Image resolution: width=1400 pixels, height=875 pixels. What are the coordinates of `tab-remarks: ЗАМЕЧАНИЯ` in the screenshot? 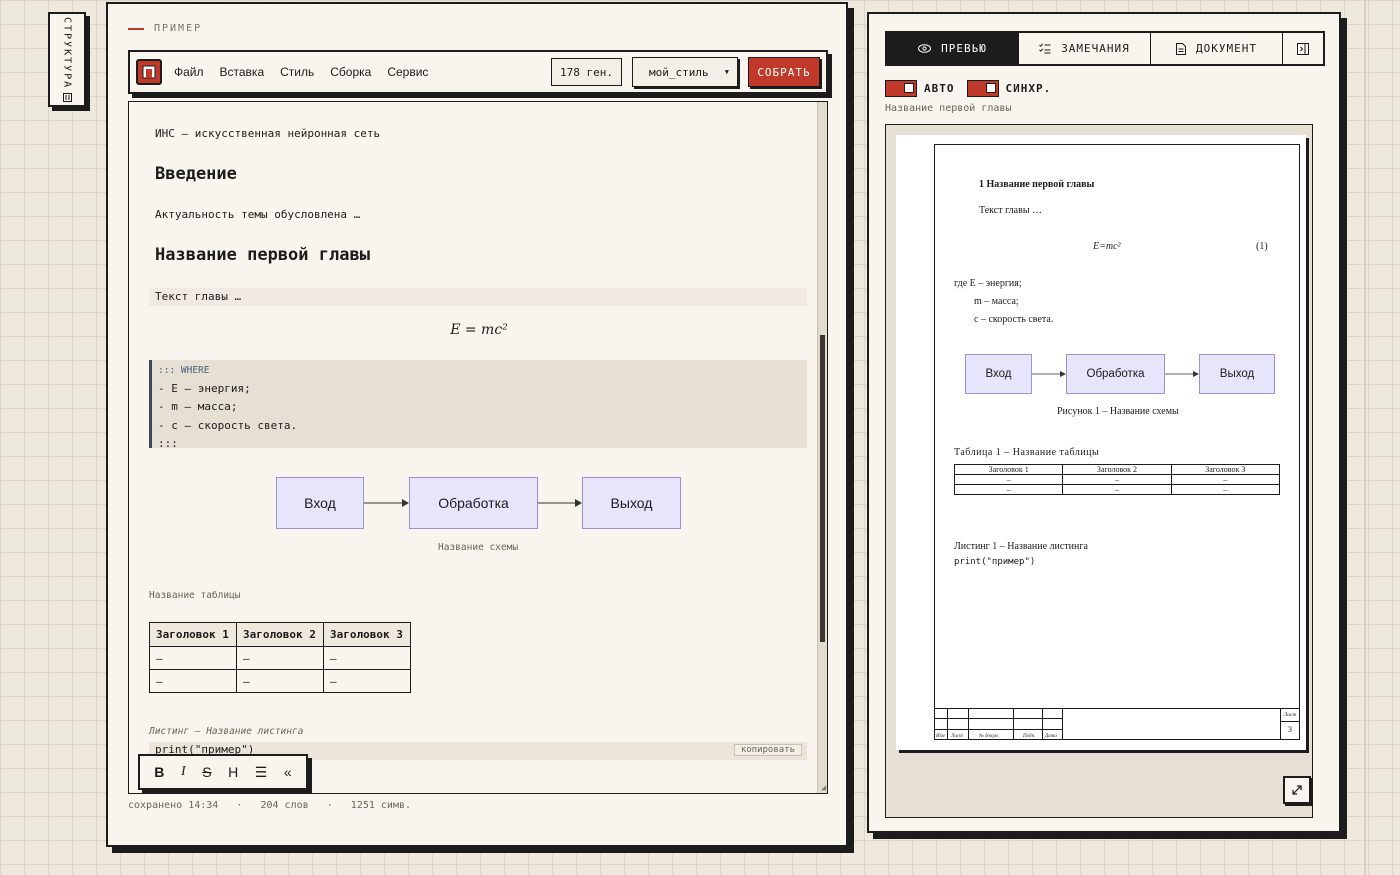 It's located at (1085, 48).